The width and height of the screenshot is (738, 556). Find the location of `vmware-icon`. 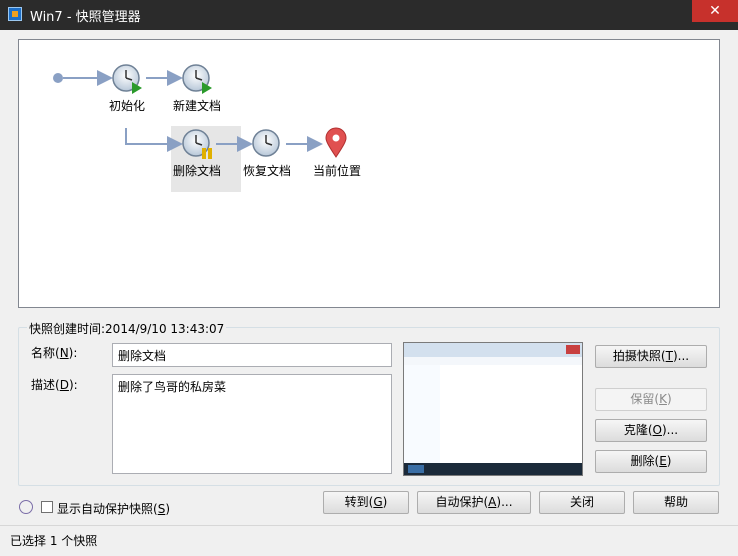

vmware-icon is located at coordinates (15, 14).